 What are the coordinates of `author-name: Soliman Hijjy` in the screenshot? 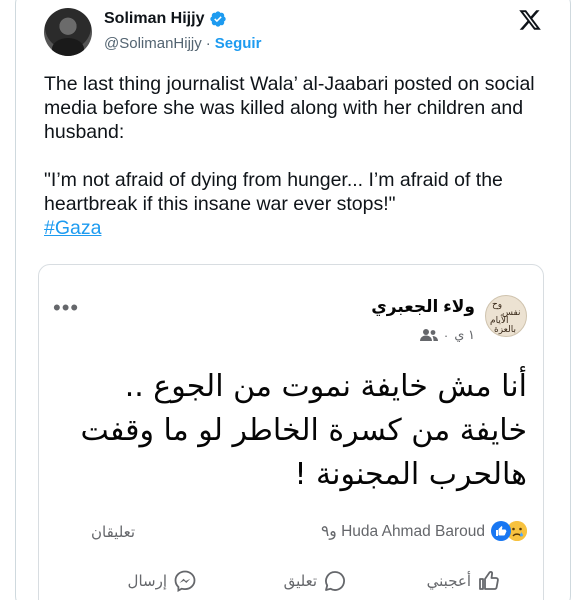 It's located at (154, 19).